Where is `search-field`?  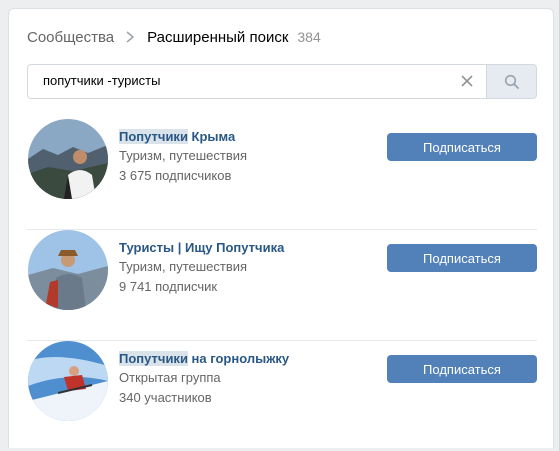 search-field is located at coordinates (256, 81).